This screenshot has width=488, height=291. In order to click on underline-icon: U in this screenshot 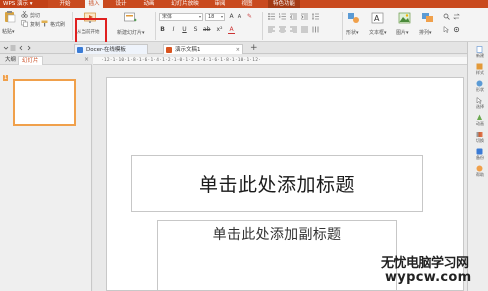, I will do `click(184, 30)`.